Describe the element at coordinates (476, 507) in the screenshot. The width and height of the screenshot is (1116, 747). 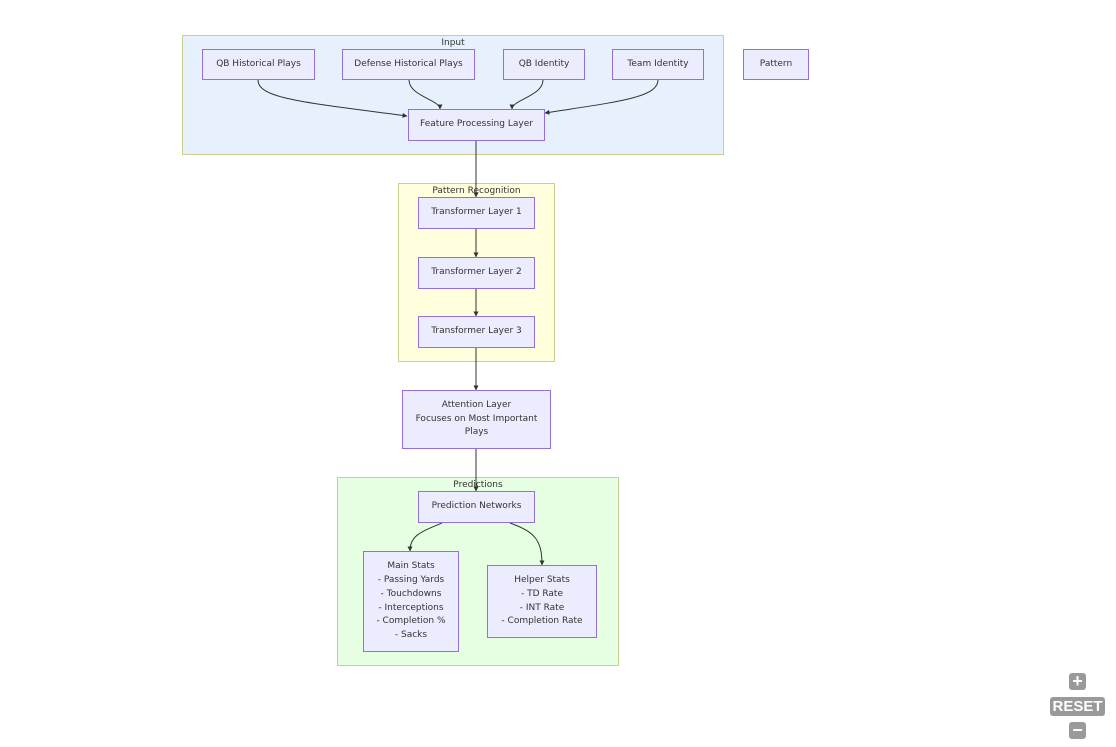
I see `node-prediction-networks: Prediction Networks` at that location.